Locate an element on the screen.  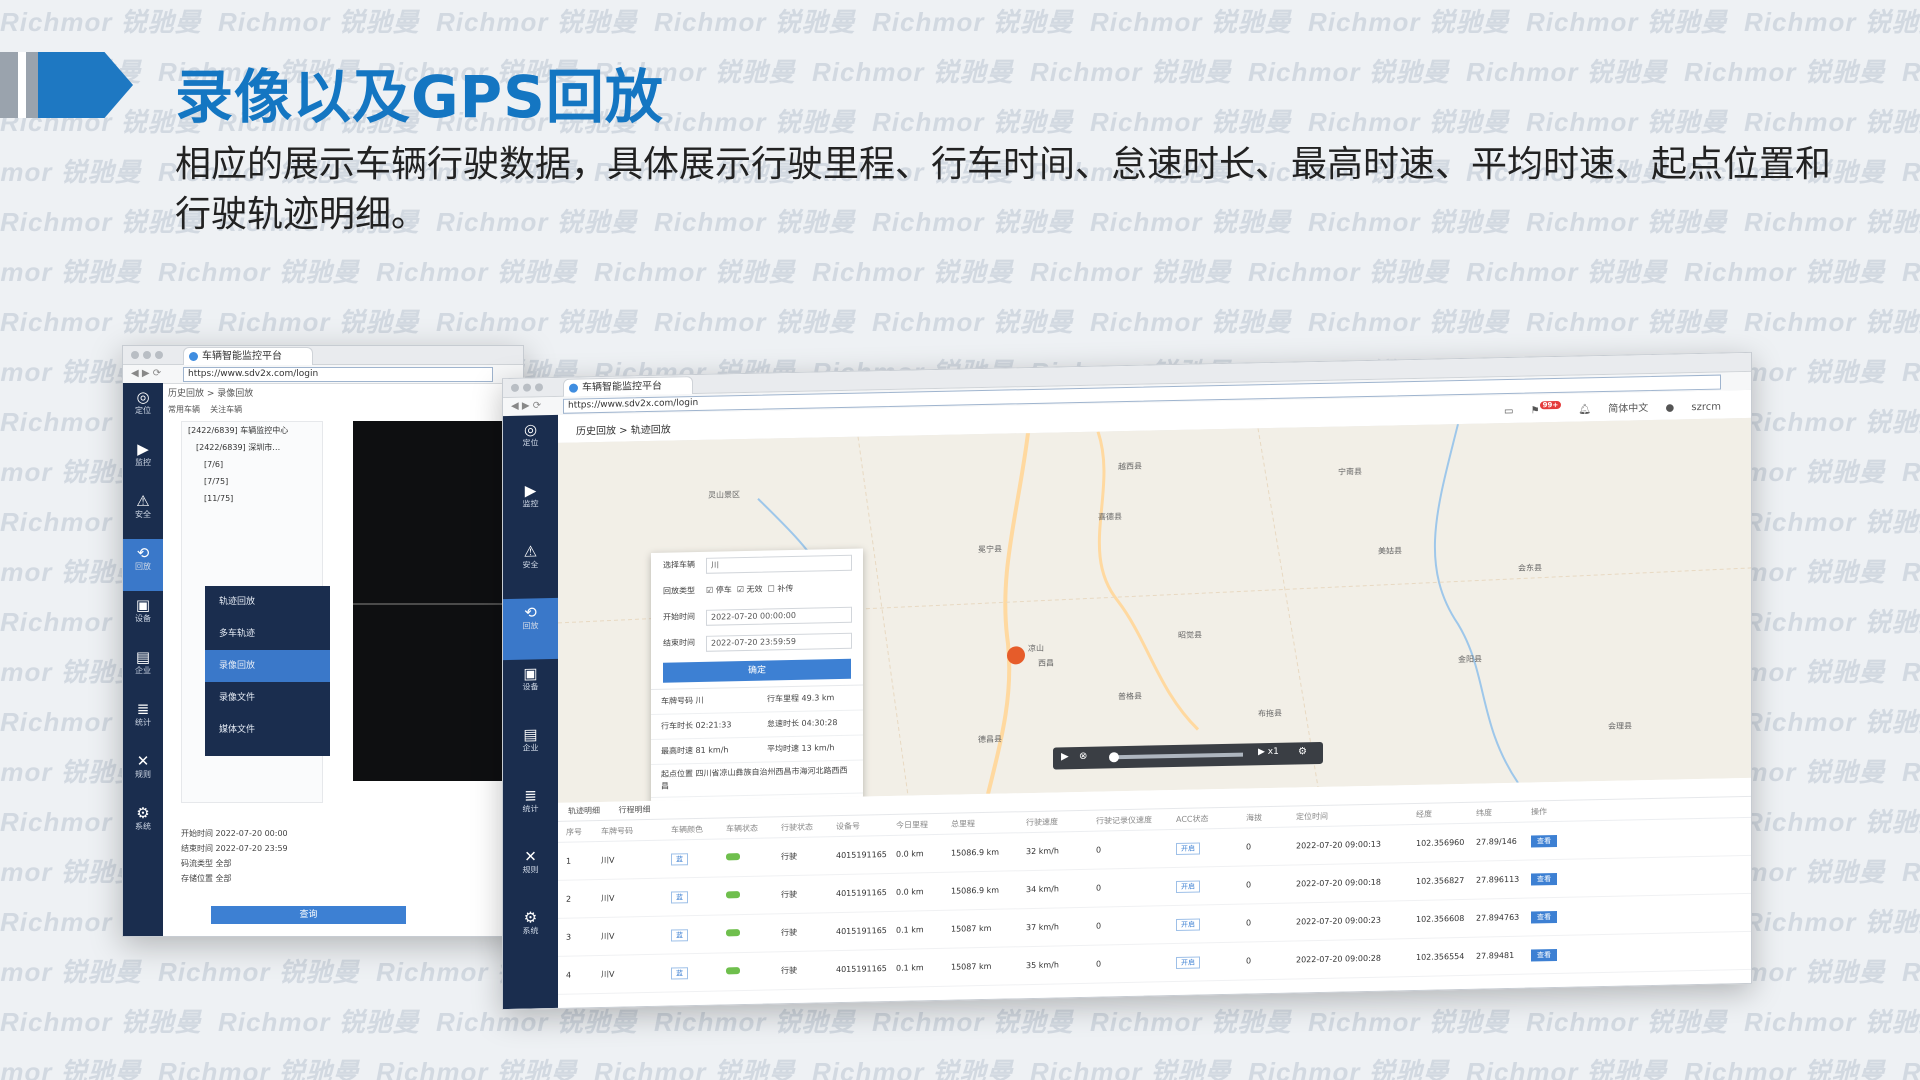
cell-total: 15086.9 km is located at coordinates (975, 890).